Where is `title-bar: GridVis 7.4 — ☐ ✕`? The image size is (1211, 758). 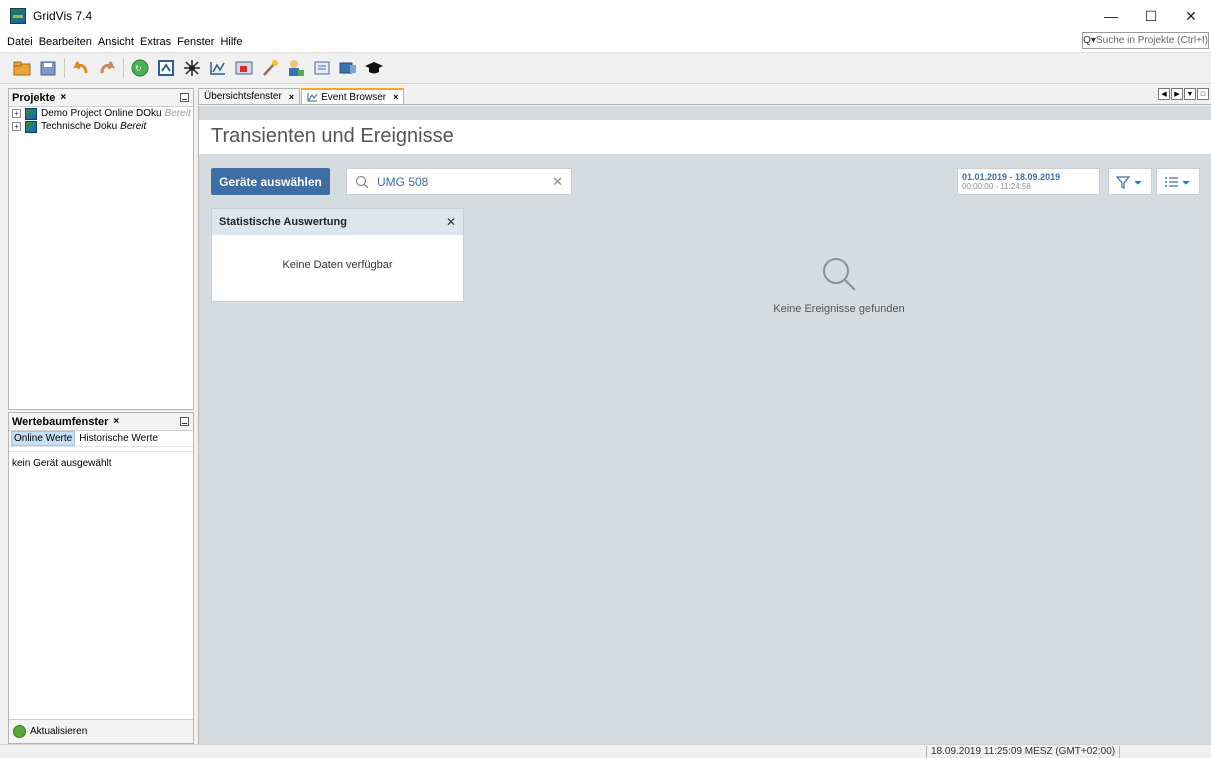 title-bar: GridVis 7.4 — ☐ ✕ is located at coordinates (605, 16).